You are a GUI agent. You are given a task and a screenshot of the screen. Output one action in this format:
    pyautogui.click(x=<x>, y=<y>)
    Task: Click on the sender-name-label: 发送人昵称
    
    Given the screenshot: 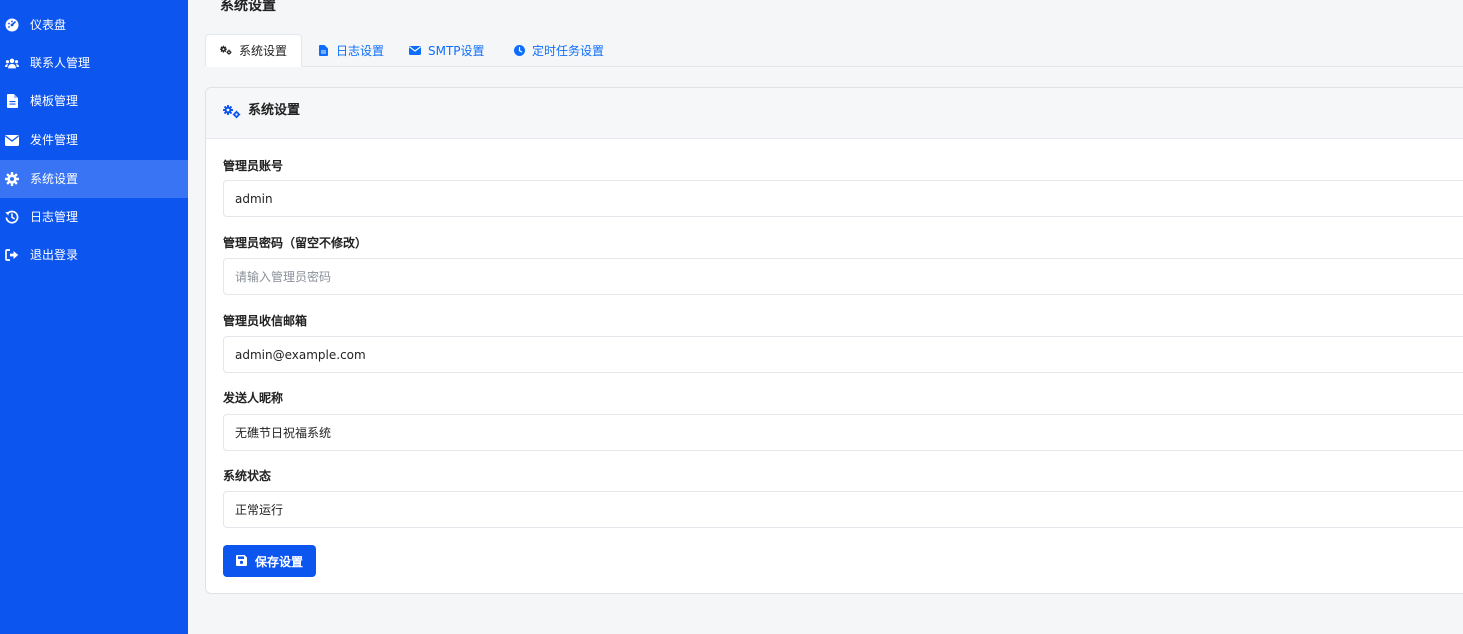 What is the action you would take?
    pyautogui.click(x=253, y=398)
    